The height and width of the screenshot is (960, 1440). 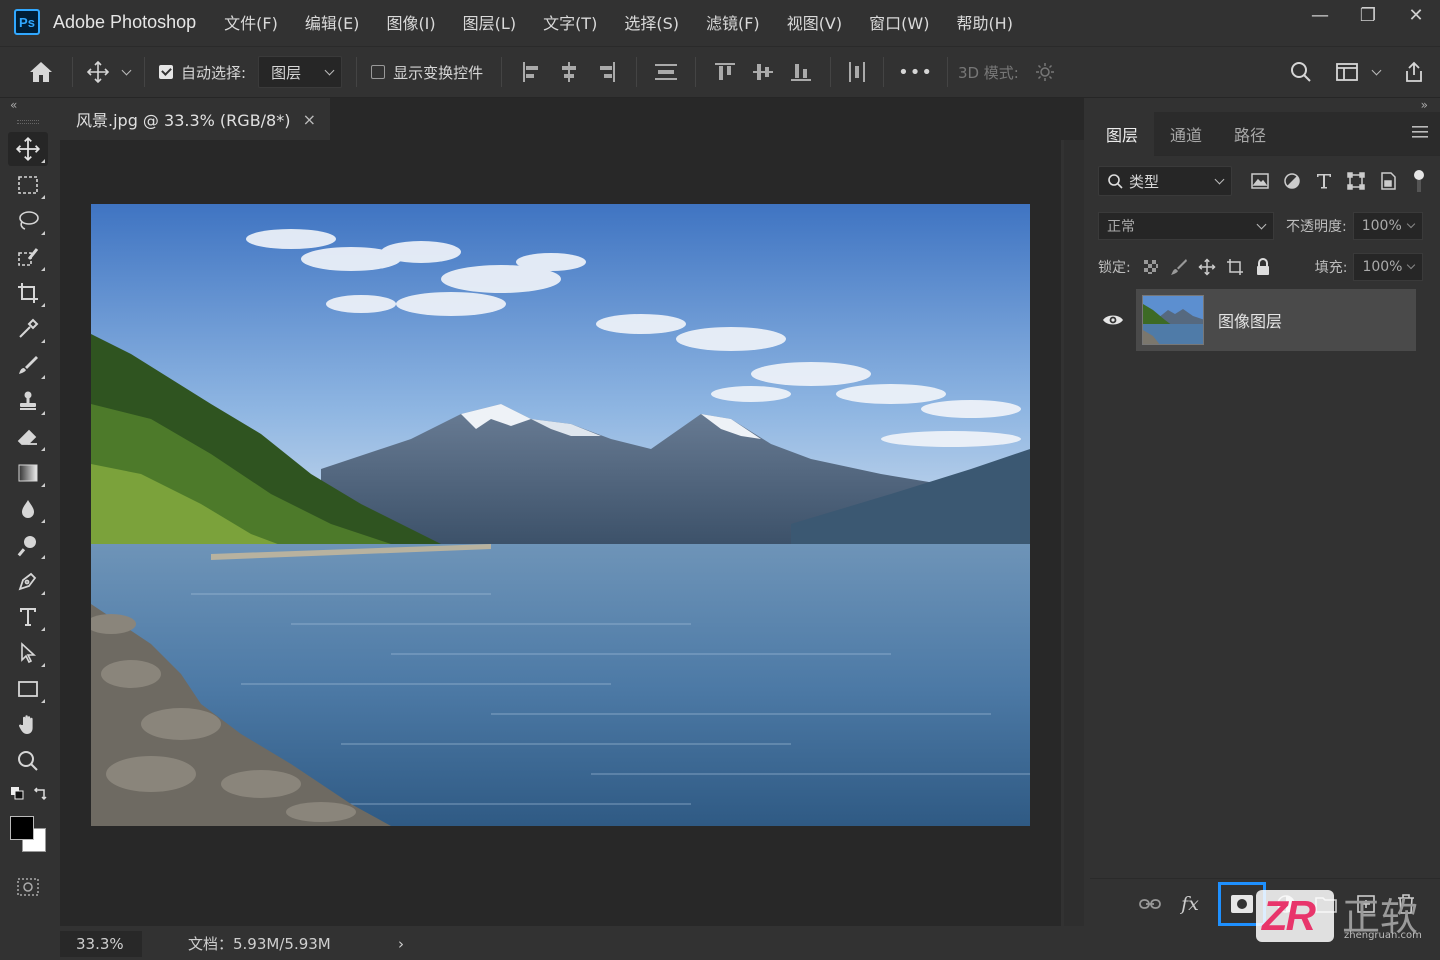 What do you see at coordinates (1235, 267) in the screenshot?
I see `lock-artboard-icon` at bounding box center [1235, 267].